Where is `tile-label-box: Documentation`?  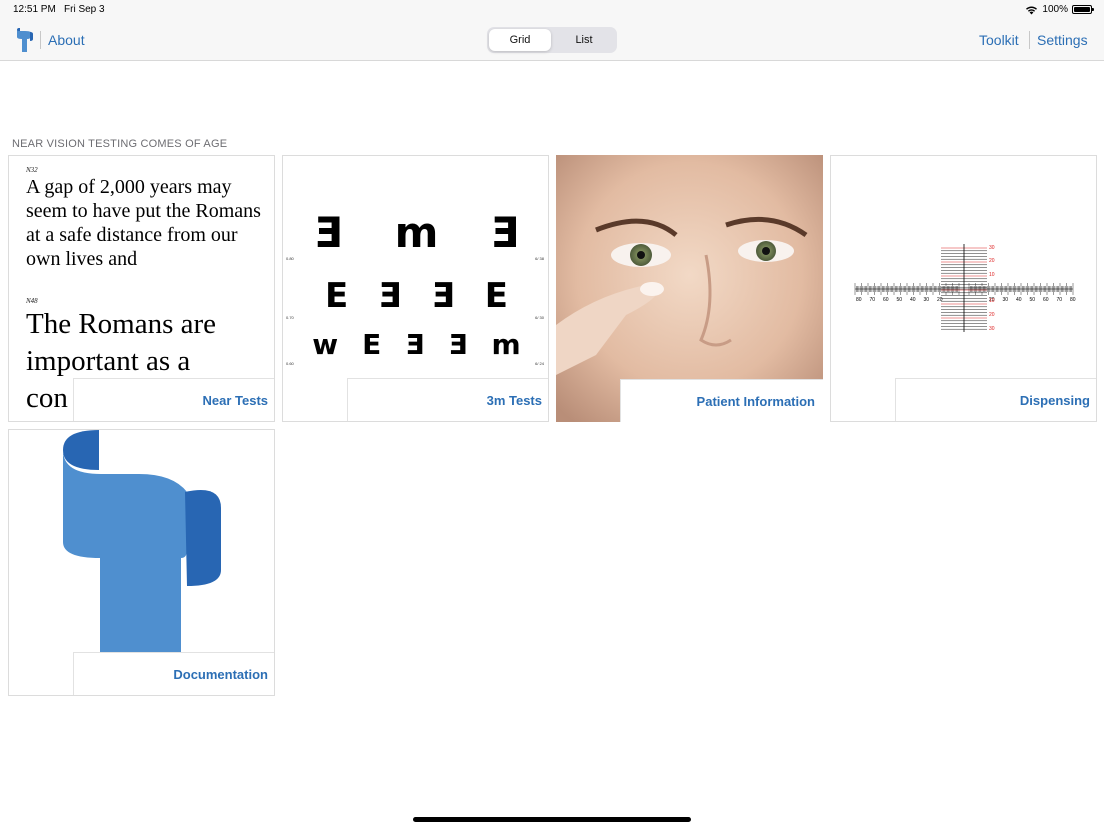 tile-label-box: Documentation is located at coordinates (173, 673).